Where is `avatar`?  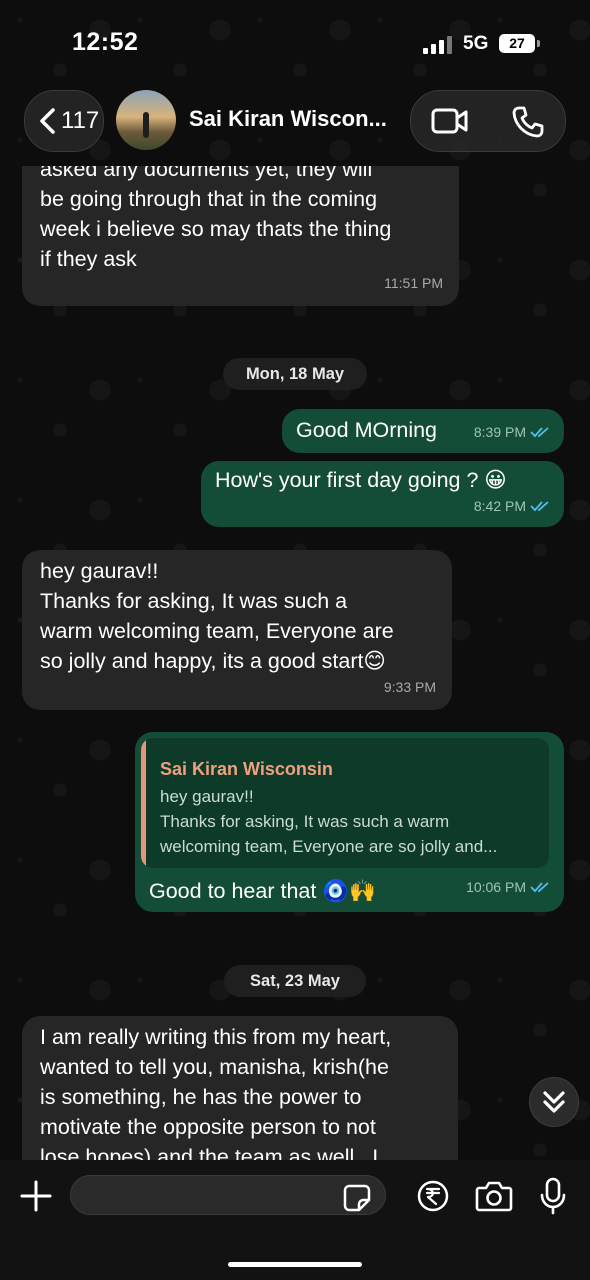 avatar is located at coordinates (146, 120).